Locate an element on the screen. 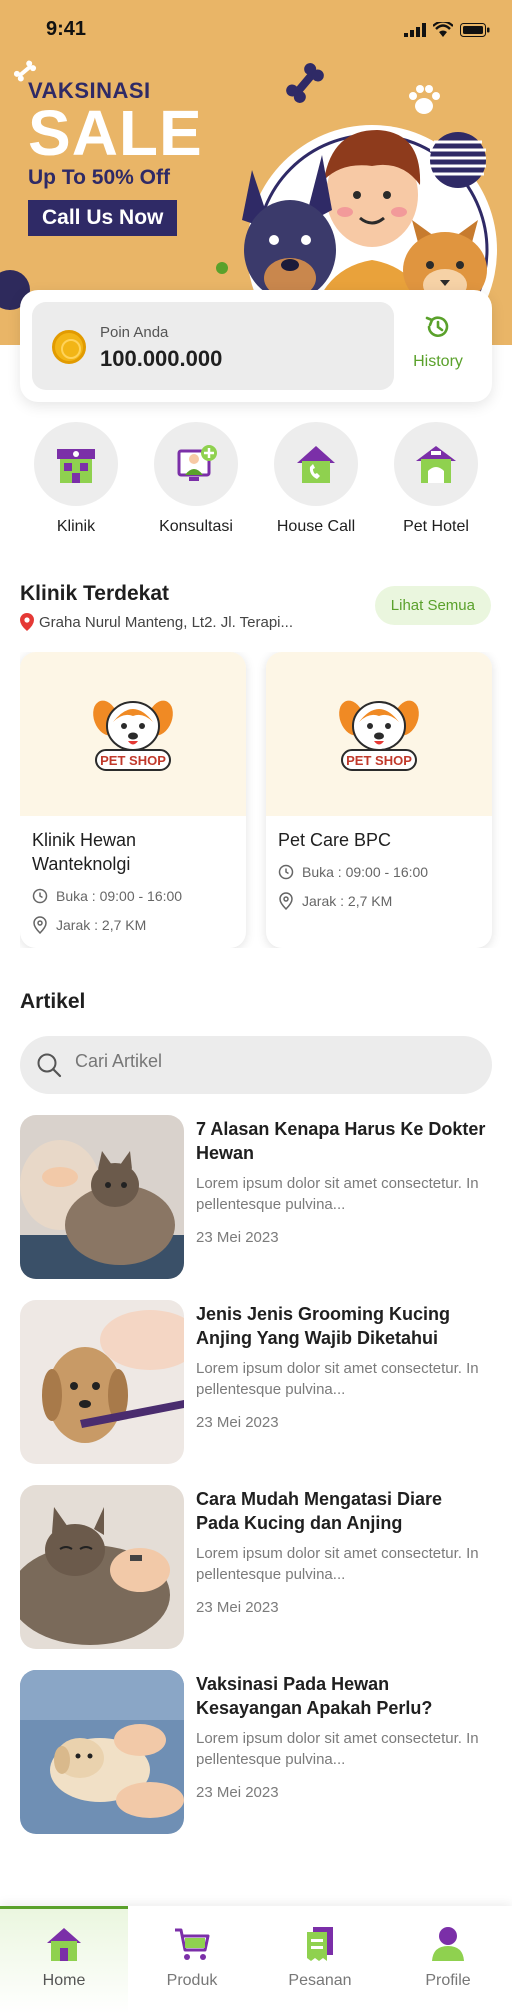 The width and height of the screenshot is (512, 2014). bottom-navigation: Home Produk Pesanan Profile is located at coordinates (256, 1960).